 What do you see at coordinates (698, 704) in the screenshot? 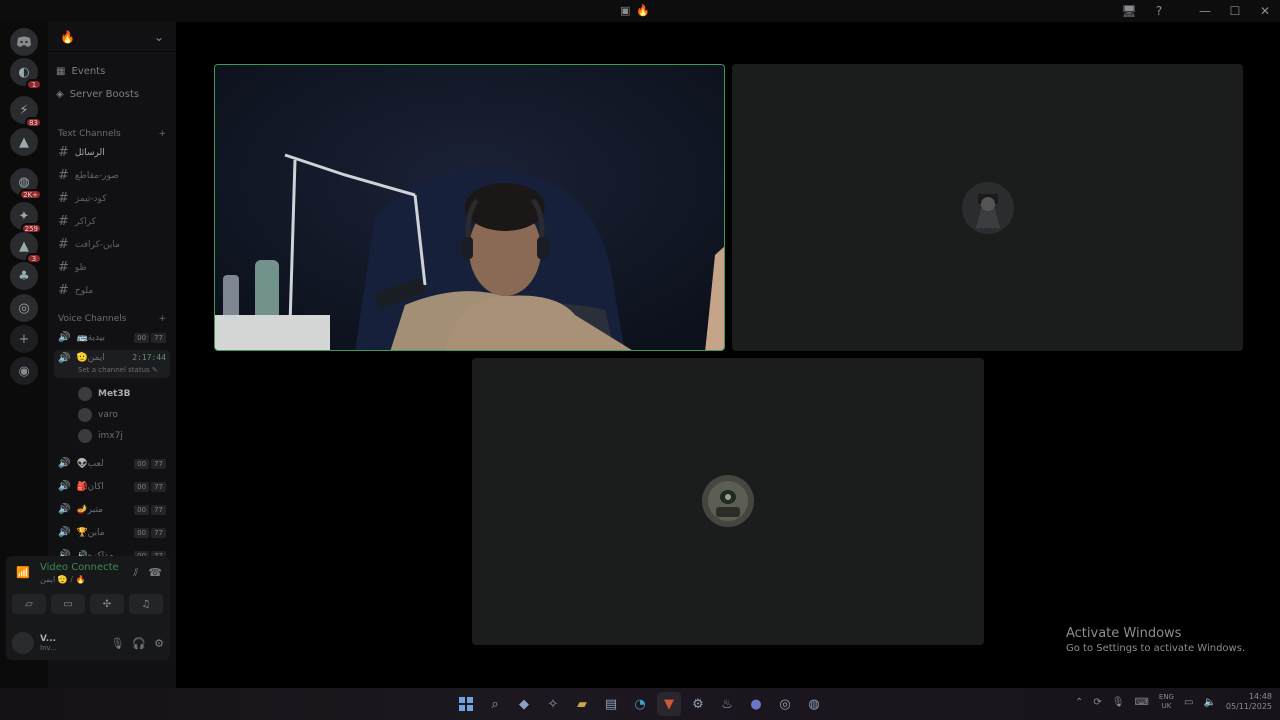
I see `settings-icon: ⚙` at bounding box center [698, 704].